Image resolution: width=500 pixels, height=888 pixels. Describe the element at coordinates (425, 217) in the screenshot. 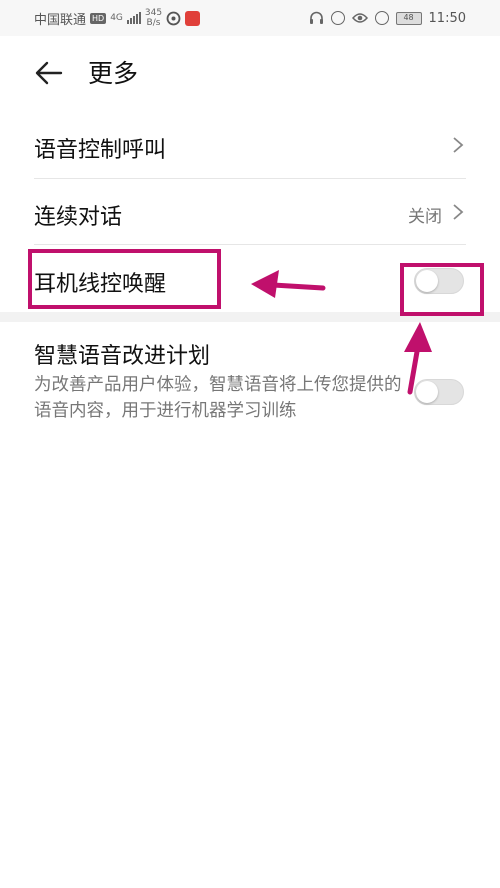

I see `continuous-dialog-value: 关闭` at that location.